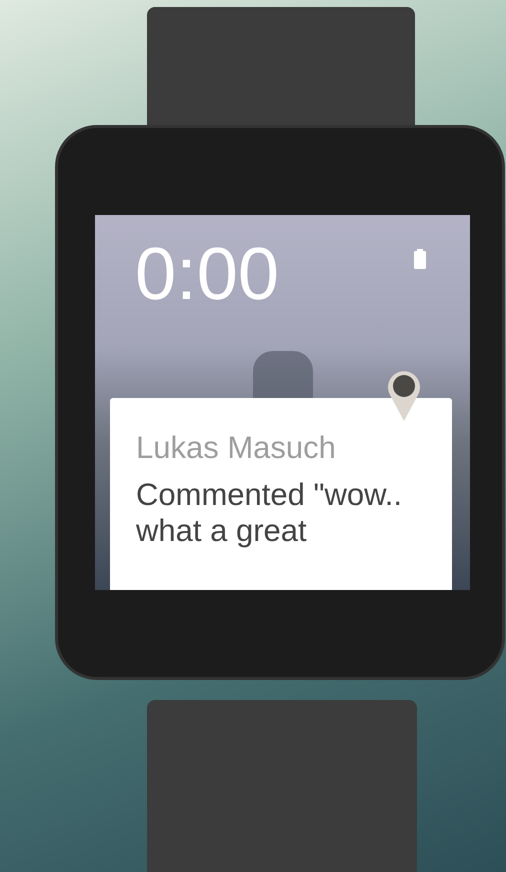 This screenshot has height=872, width=506. I want to click on map-pin-icon, so click(404, 396).